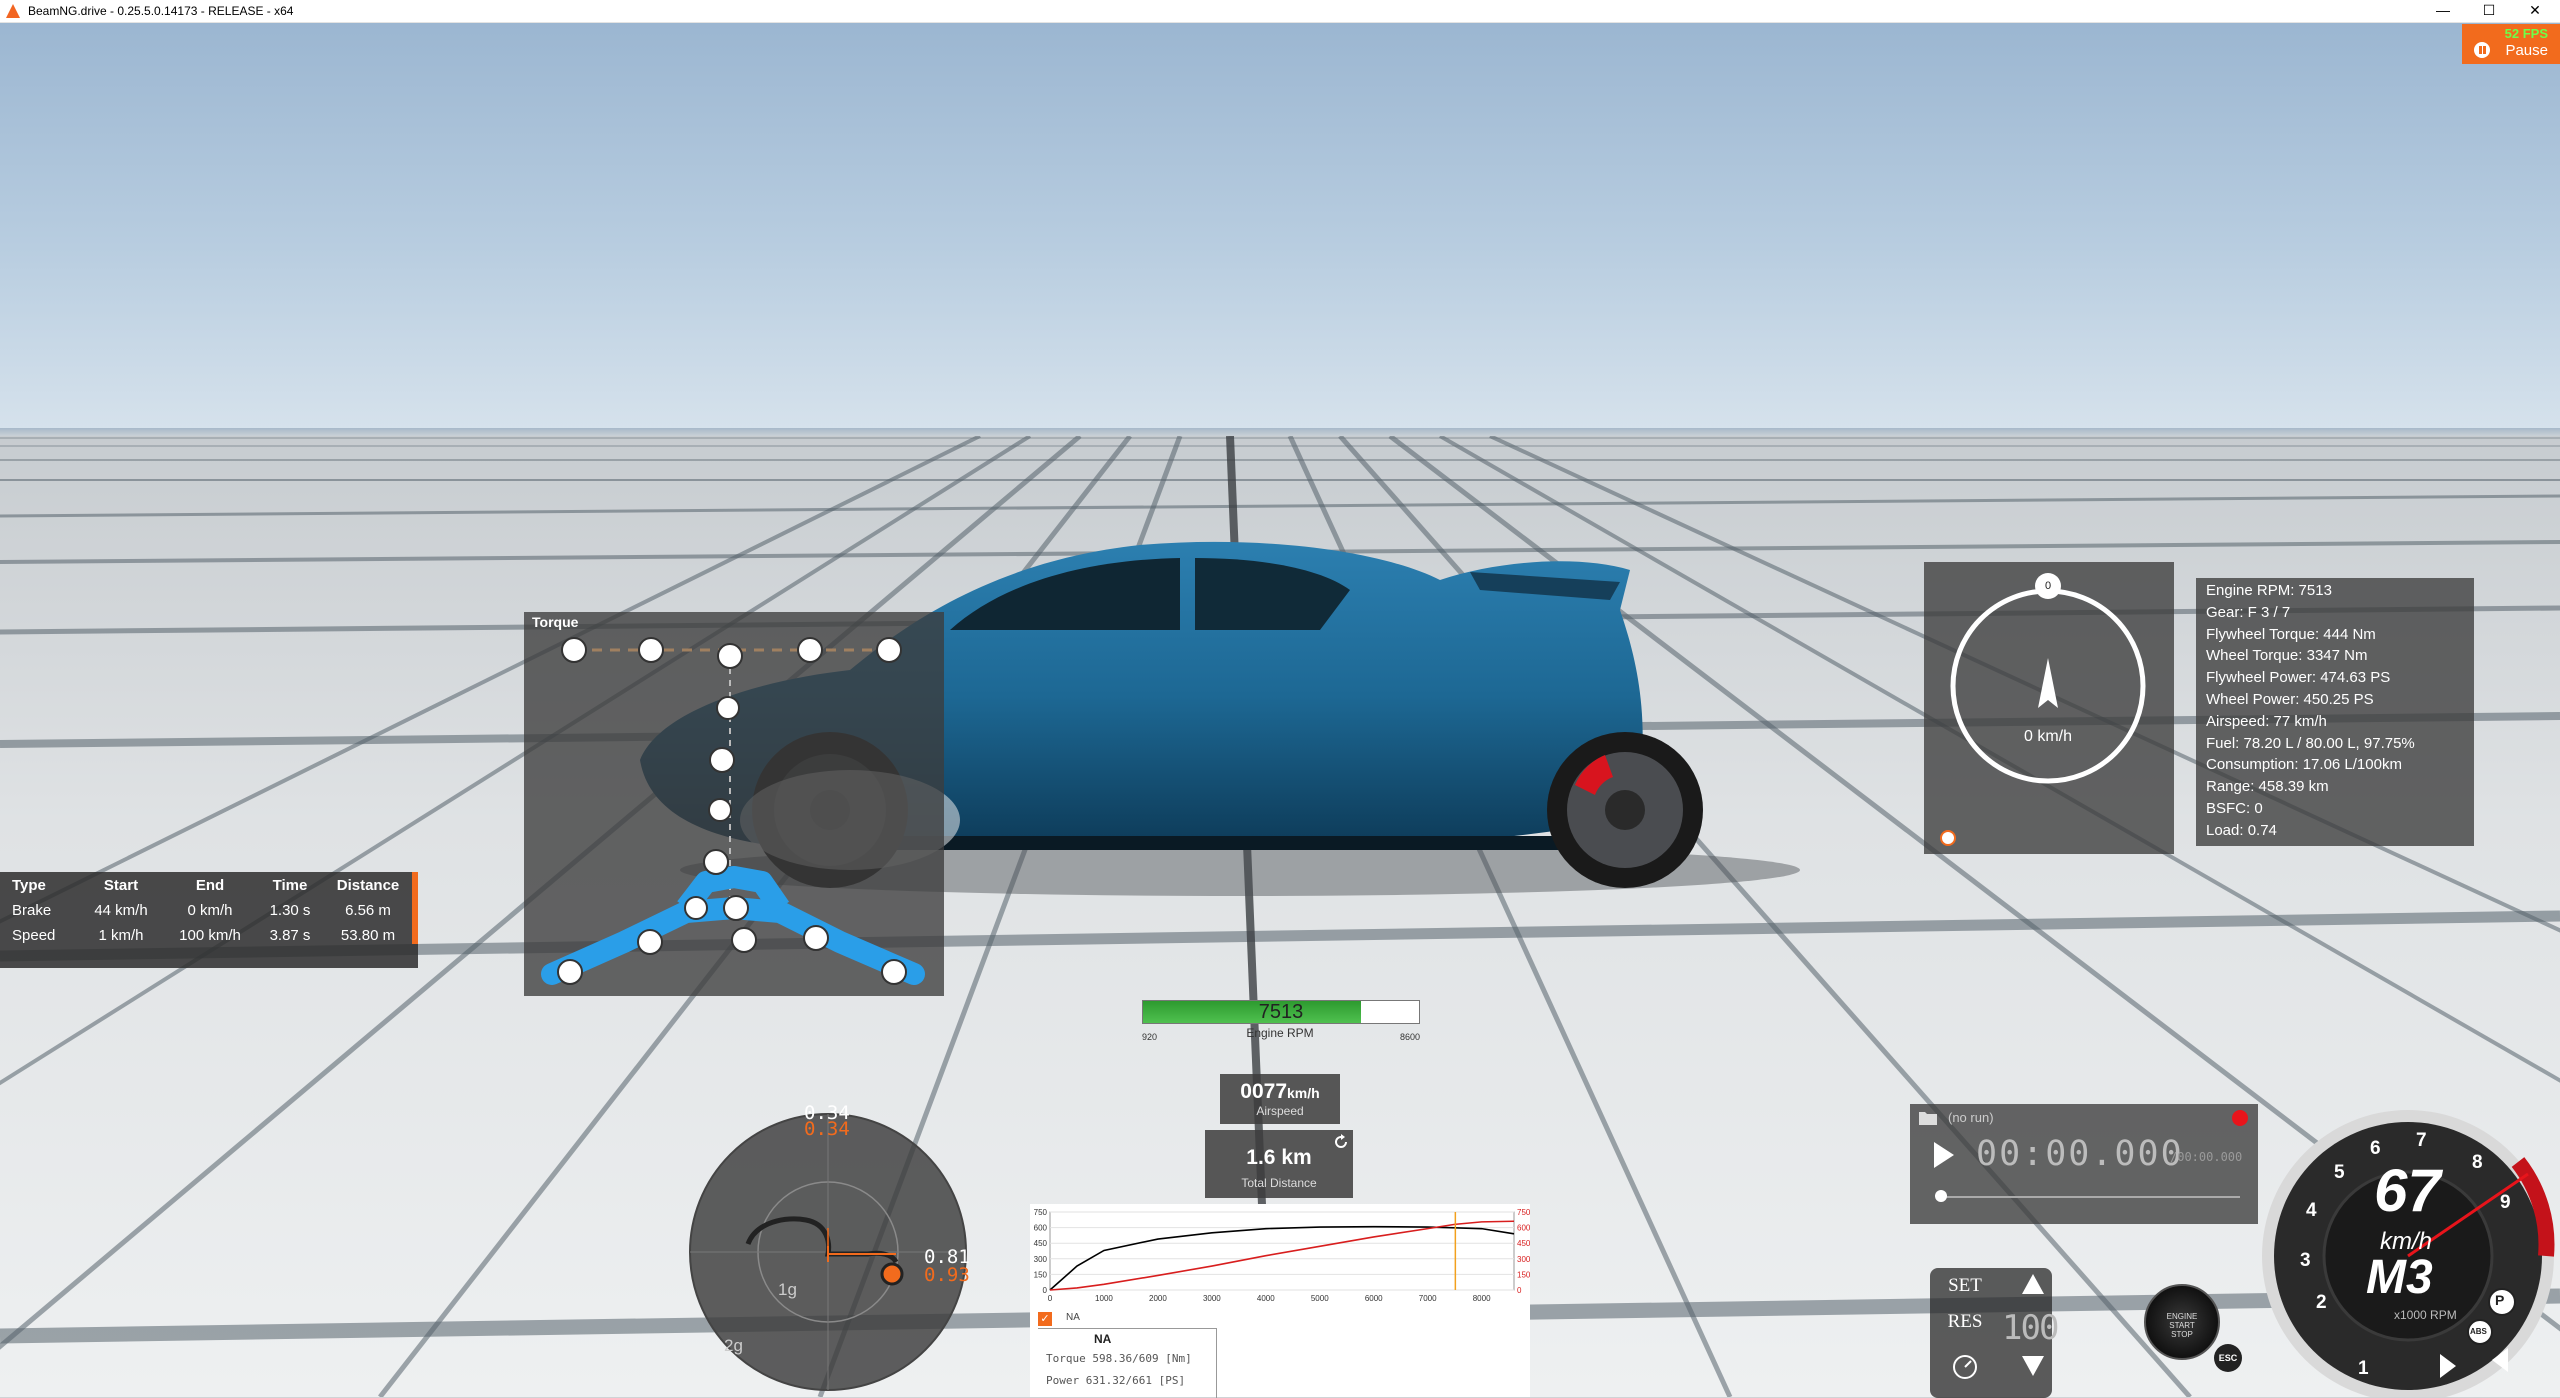 The width and height of the screenshot is (2560, 1398). I want to click on curve-name: NA, so click(1103, 1339).